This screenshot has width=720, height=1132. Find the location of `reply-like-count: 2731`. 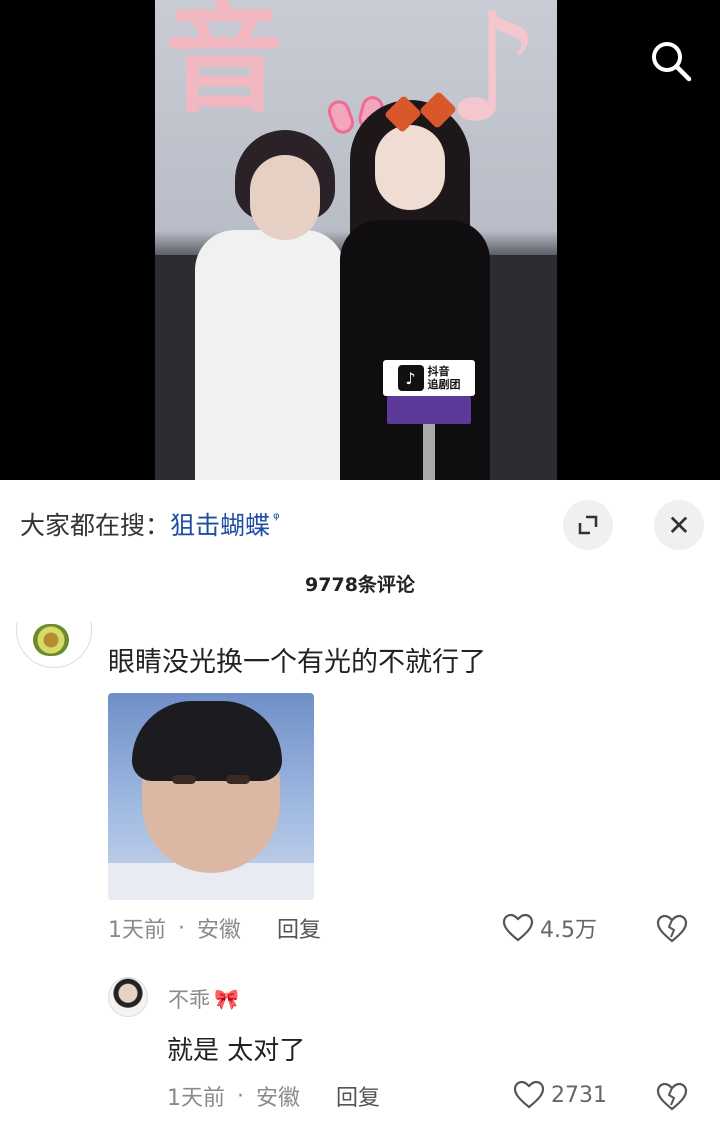

reply-like-count: 2731 is located at coordinates (579, 1095).